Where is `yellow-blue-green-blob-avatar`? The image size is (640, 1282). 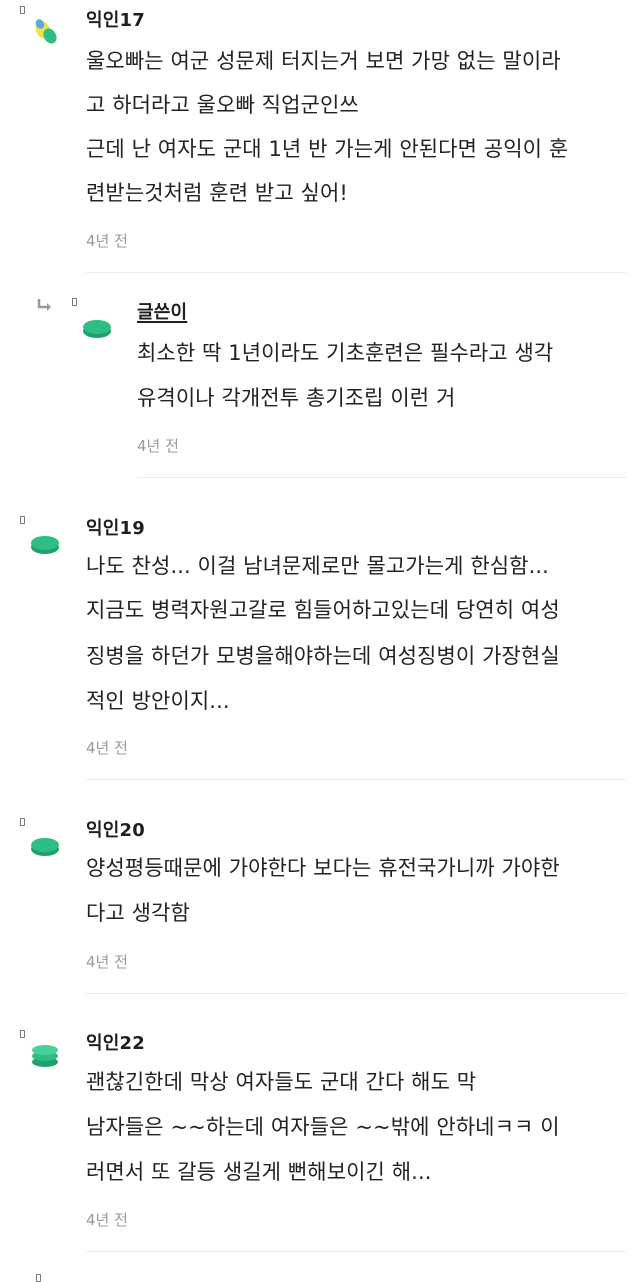 yellow-blue-green-blob-avatar is located at coordinates (45, 31).